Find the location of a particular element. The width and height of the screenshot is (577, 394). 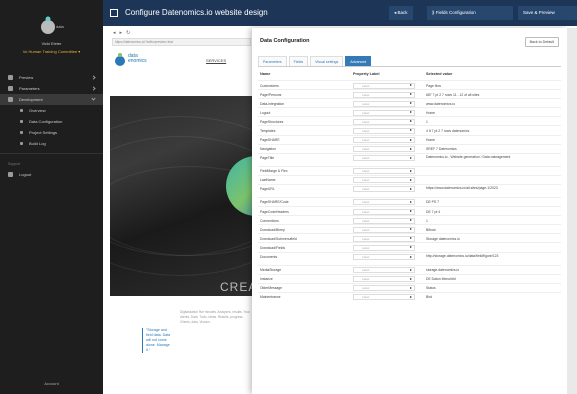

row-name: Mainentrance is located at coordinates (270, 297).